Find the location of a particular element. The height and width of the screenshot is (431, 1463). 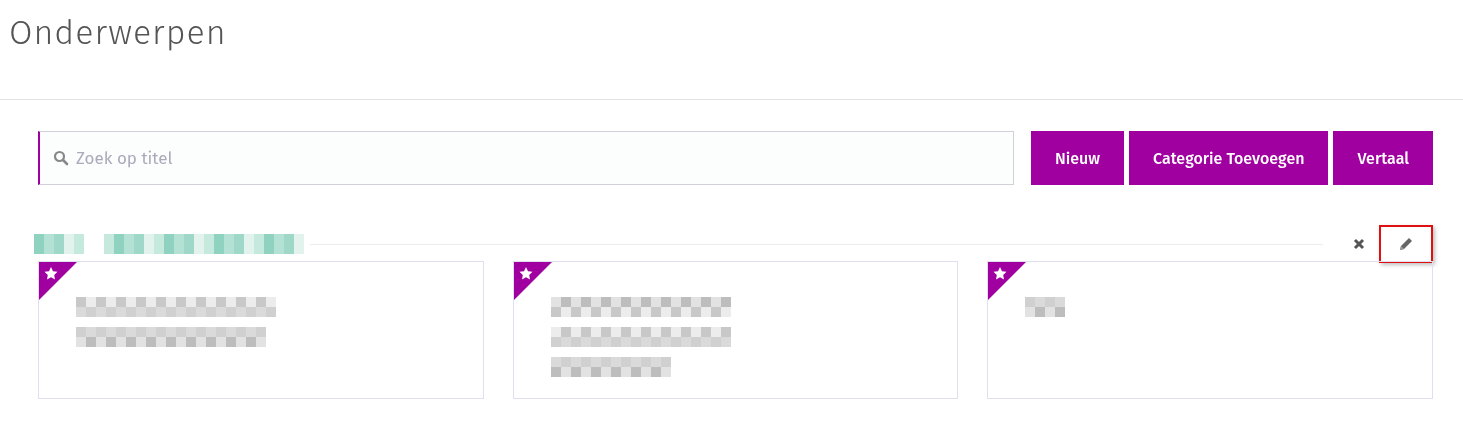

pencil-icon is located at coordinates (1406, 244).